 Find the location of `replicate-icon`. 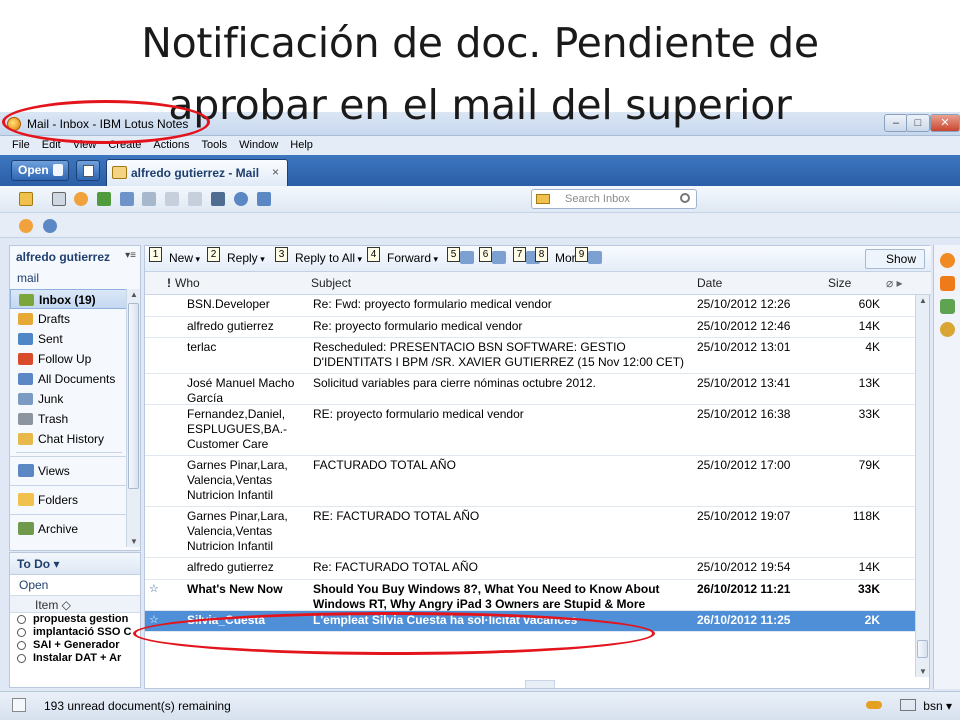

replicate-icon is located at coordinates (264, 199).